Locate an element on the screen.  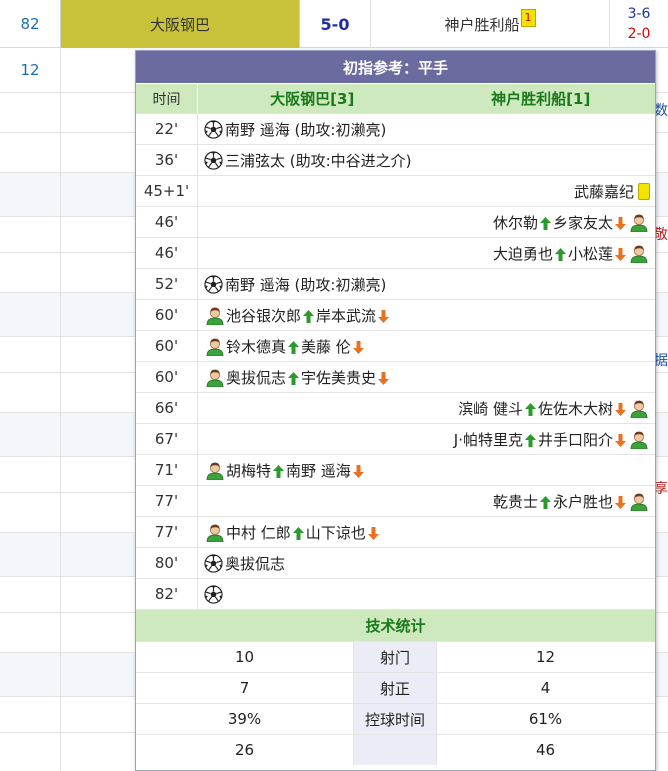
stat-row: 39% 控球时间 61% is located at coordinates (395, 718).